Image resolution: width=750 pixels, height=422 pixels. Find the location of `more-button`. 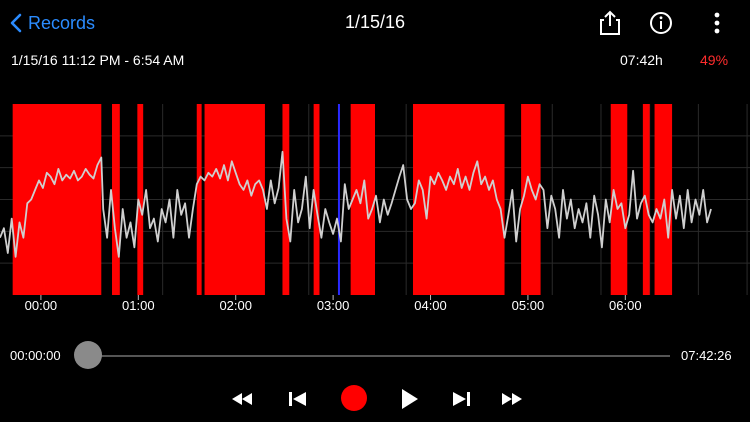

more-button is located at coordinates (717, 23).